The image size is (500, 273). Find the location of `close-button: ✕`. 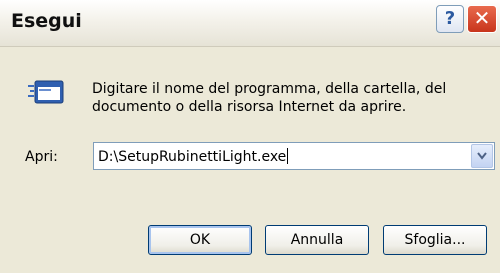

close-button: ✕ is located at coordinates (482, 19).